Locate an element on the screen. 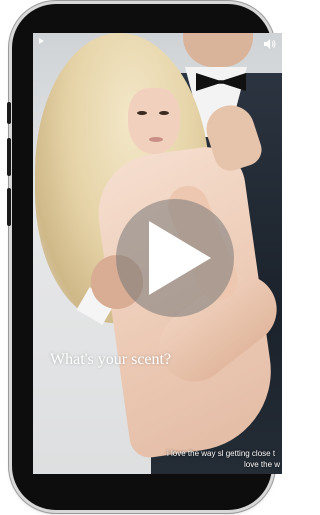 Image resolution: width=320 pixels, height=515 pixels. play-icon is located at coordinates (180, 258).